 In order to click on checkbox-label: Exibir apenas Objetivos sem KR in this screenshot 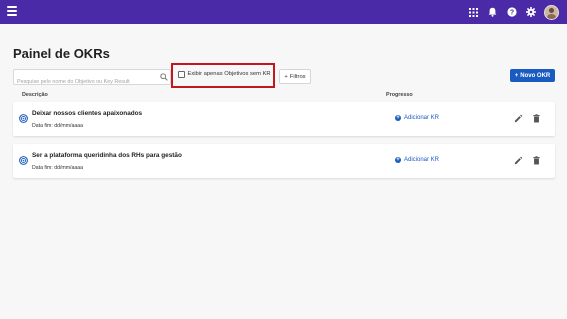, I will do `click(229, 74)`.